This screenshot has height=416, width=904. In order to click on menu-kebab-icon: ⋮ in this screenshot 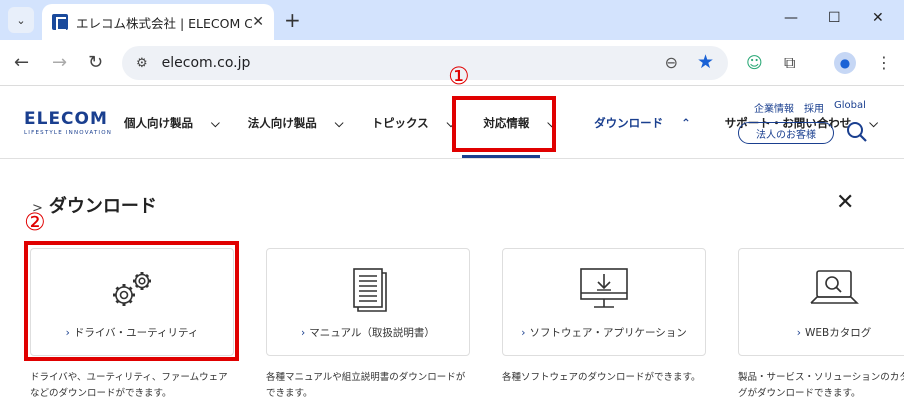, I will do `click(884, 62)`.